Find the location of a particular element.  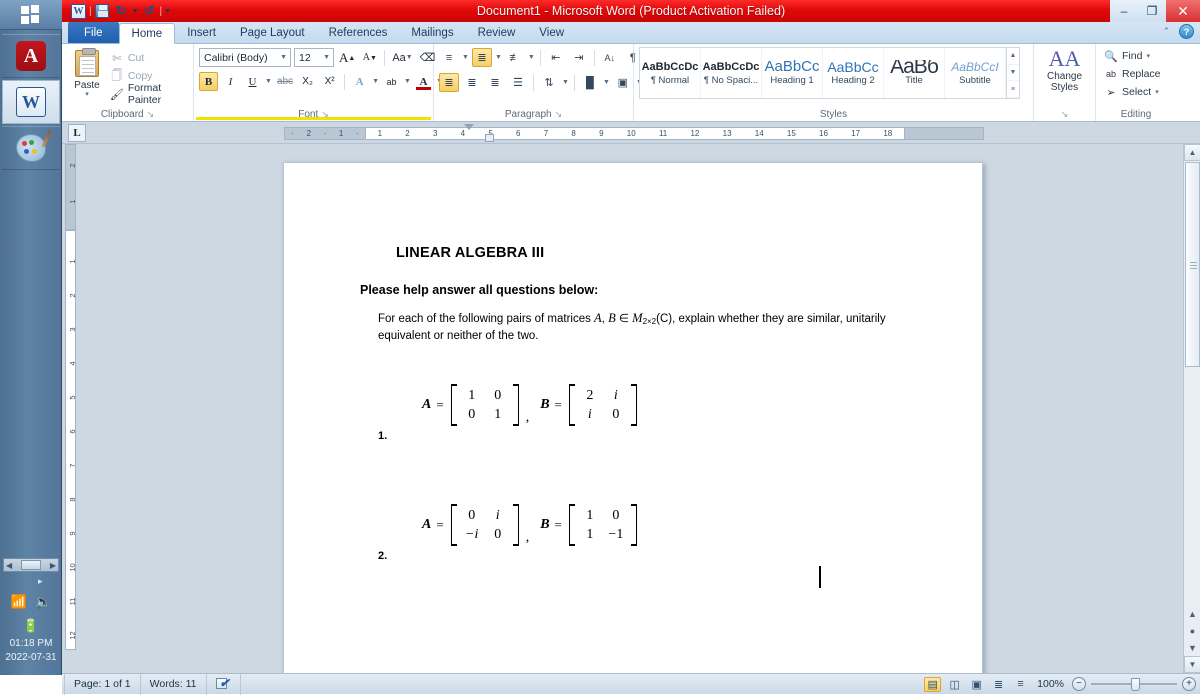

clock: 01:18 PM 2022-07-31 is located at coordinates (31, 651).